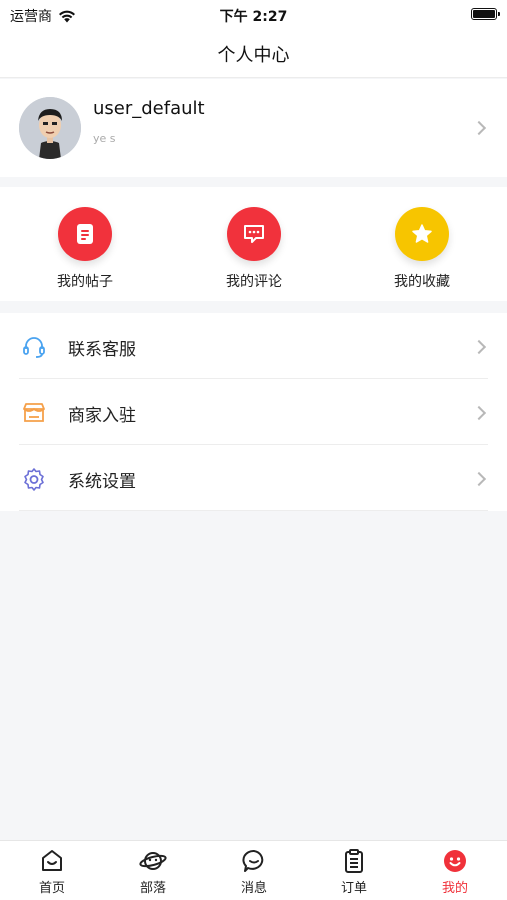 Image resolution: width=507 pixels, height=900 pixels. What do you see at coordinates (152, 888) in the screenshot?
I see `tab-tribe-label: 部落` at bounding box center [152, 888].